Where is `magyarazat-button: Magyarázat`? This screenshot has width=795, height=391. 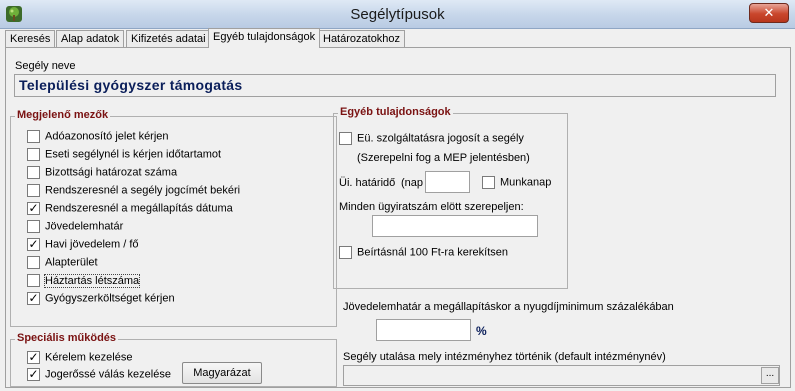
magyarazat-button: Magyarázat is located at coordinates (222, 373).